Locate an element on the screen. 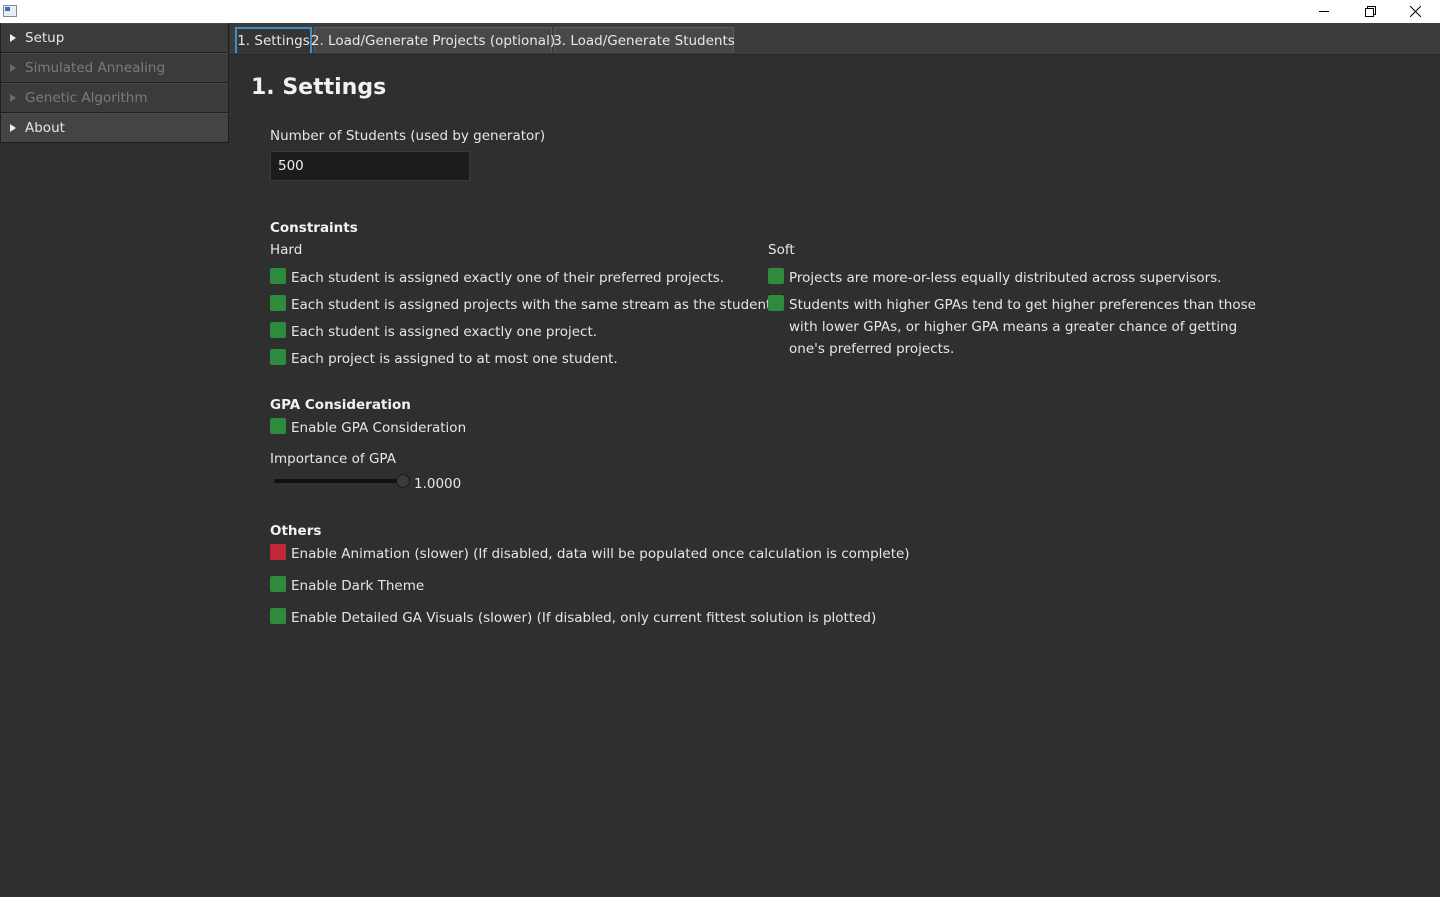 The image size is (1440, 897). sidebar-item-simulated-annealing: Simulated Annealing is located at coordinates (114, 68).